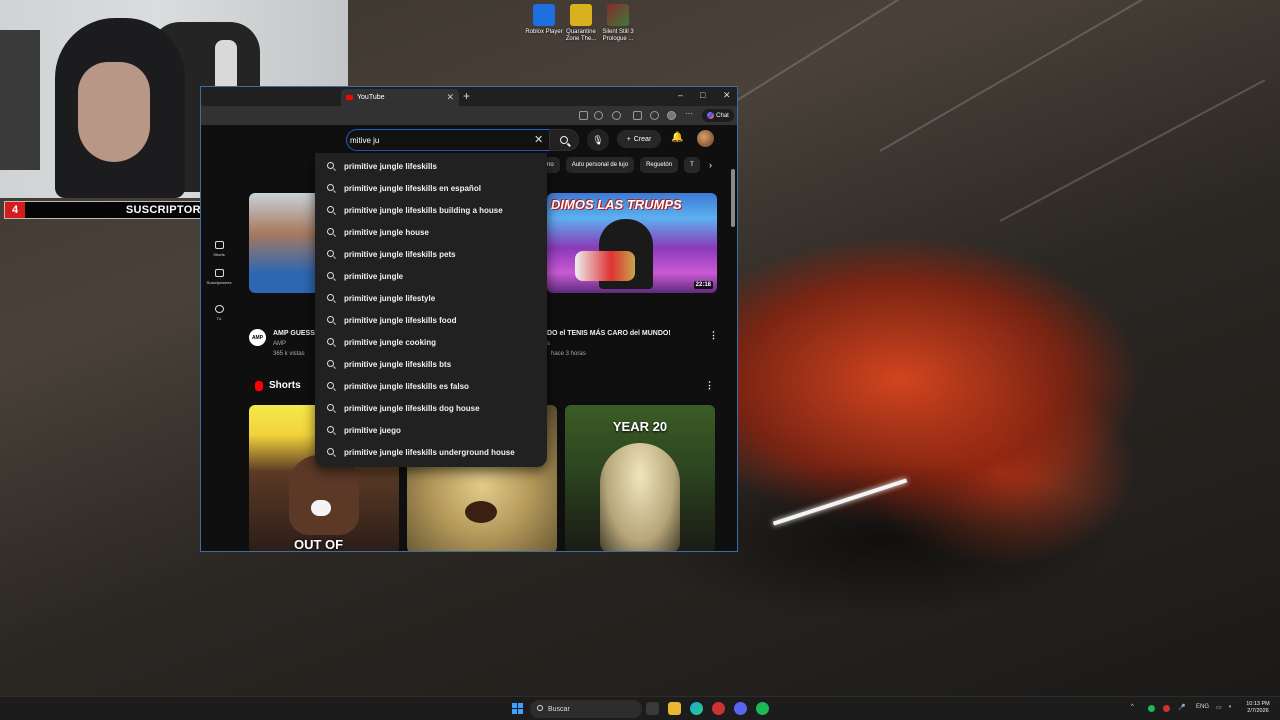  Describe the element at coordinates (278, 385) in the screenshot. I see `shorts-section-heading: Shorts` at that location.